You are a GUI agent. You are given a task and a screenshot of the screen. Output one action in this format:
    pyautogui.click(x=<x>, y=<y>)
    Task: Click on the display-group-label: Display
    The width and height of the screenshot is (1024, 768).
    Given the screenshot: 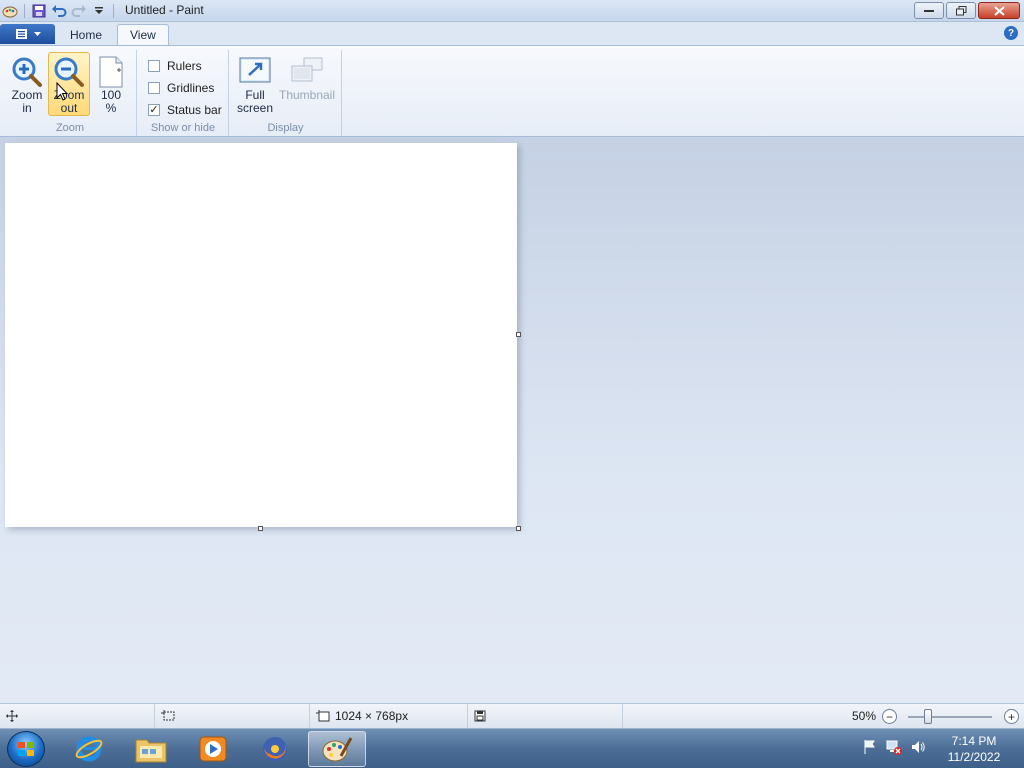 What is the action you would take?
    pyautogui.click(x=285, y=128)
    